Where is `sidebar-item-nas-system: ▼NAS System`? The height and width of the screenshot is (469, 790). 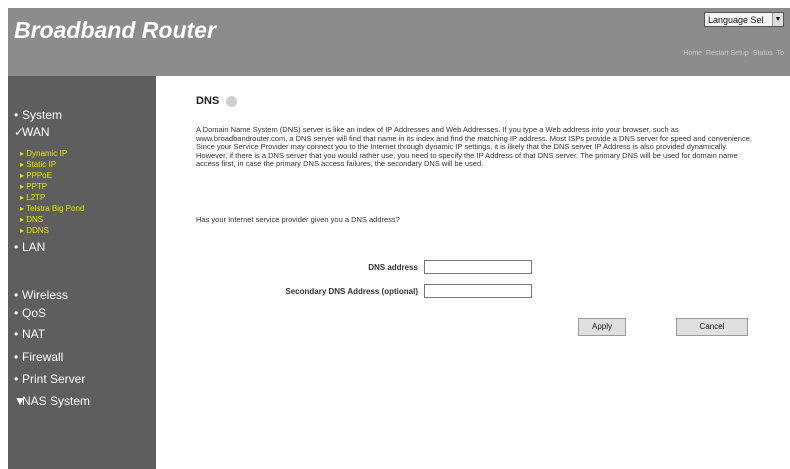
sidebar-item-nas-system: ▼NAS System is located at coordinates (52, 401).